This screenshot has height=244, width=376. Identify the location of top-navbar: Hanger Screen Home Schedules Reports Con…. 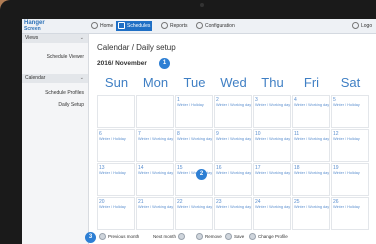
(199, 26).